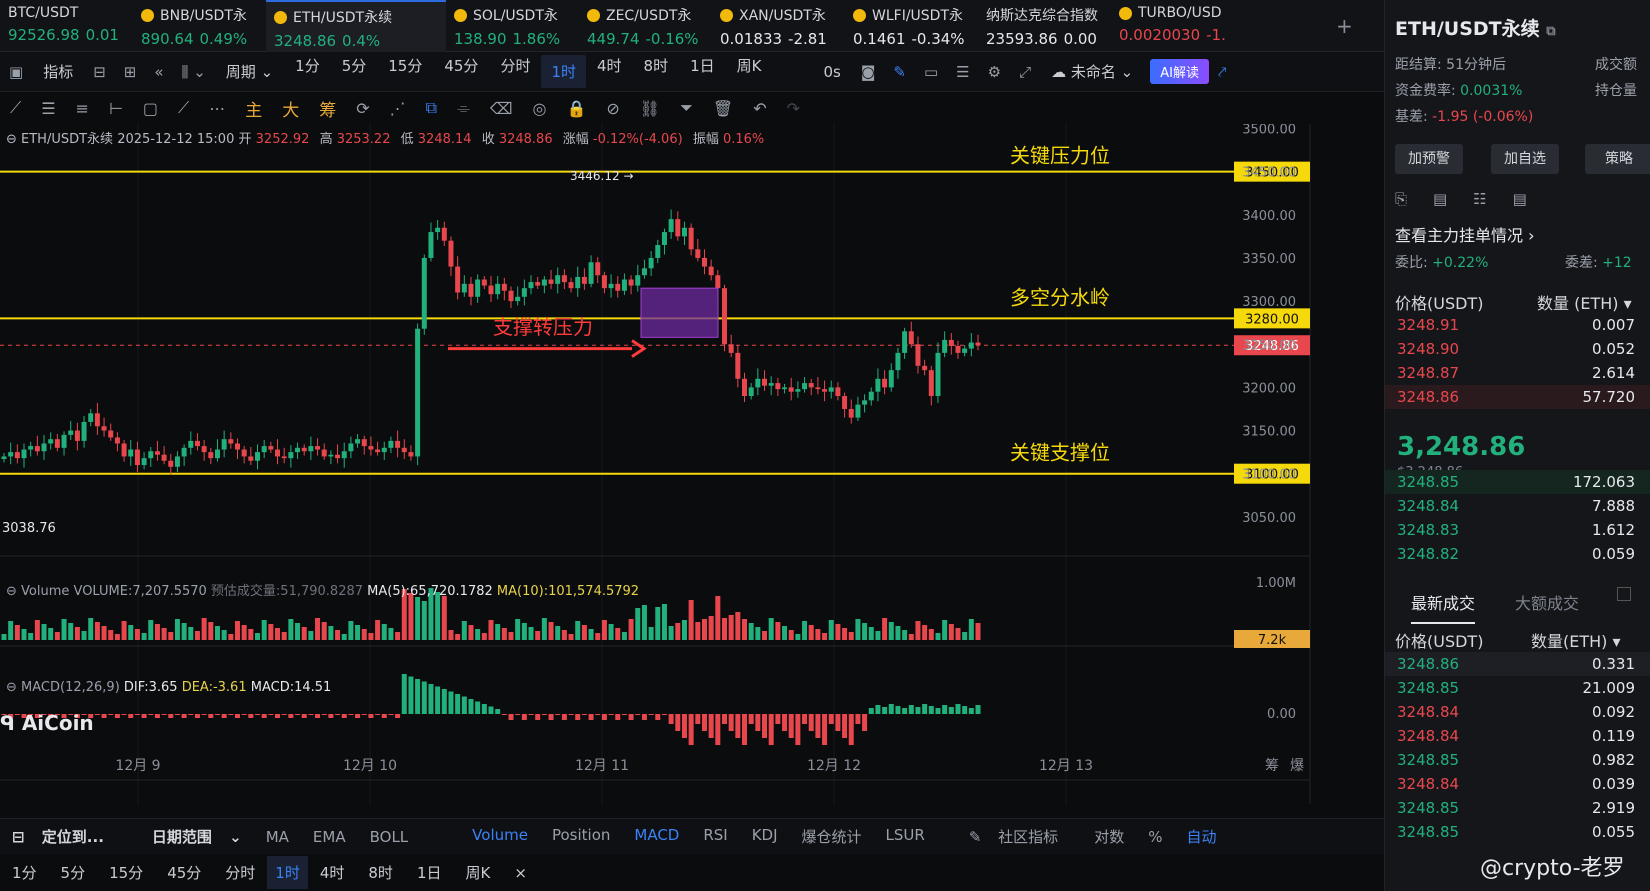  What do you see at coordinates (158, 72) in the screenshot?
I see `replay-icon: «` at bounding box center [158, 72].